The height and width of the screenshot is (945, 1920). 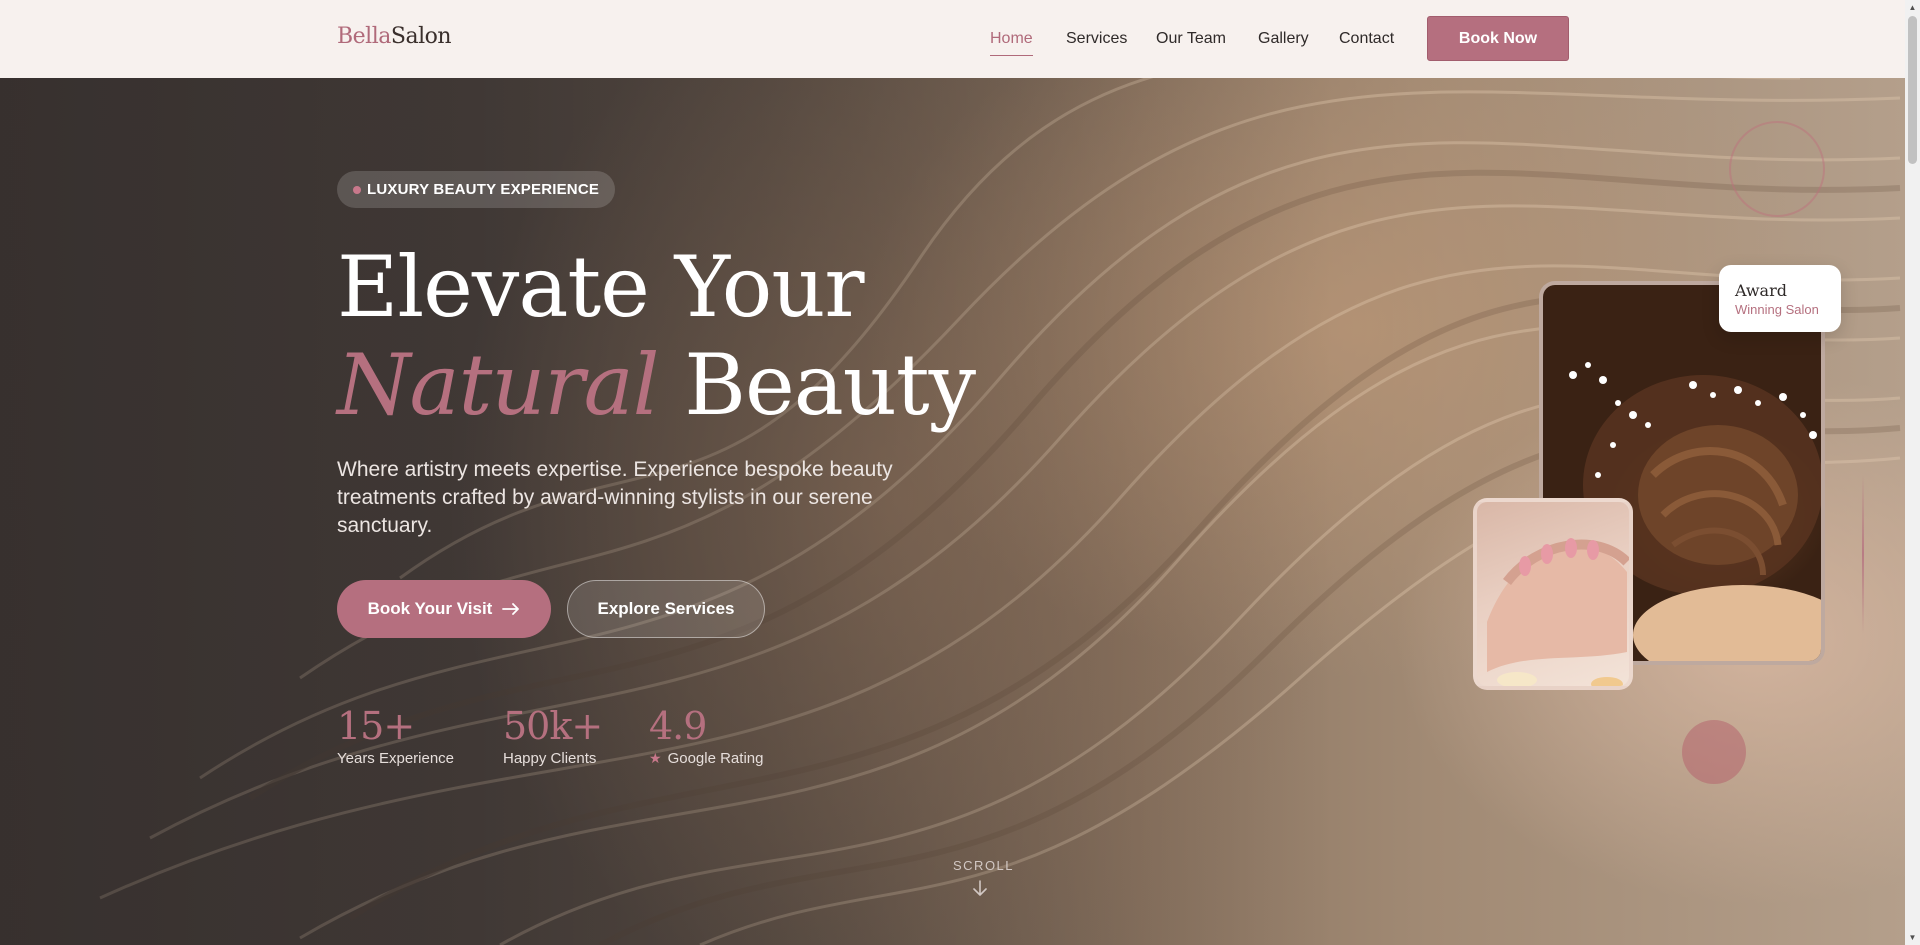 I want to click on badge-dot-icon, so click(x=357, y=190).